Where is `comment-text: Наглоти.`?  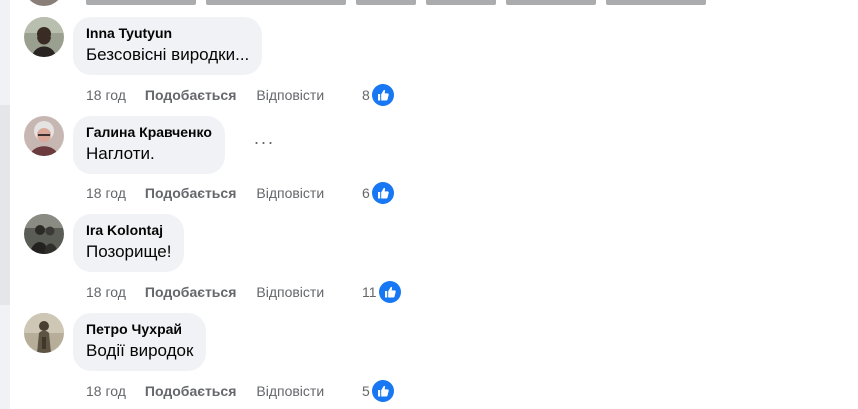
comment-text: Наглоти. is located at coordinates (120, 153).